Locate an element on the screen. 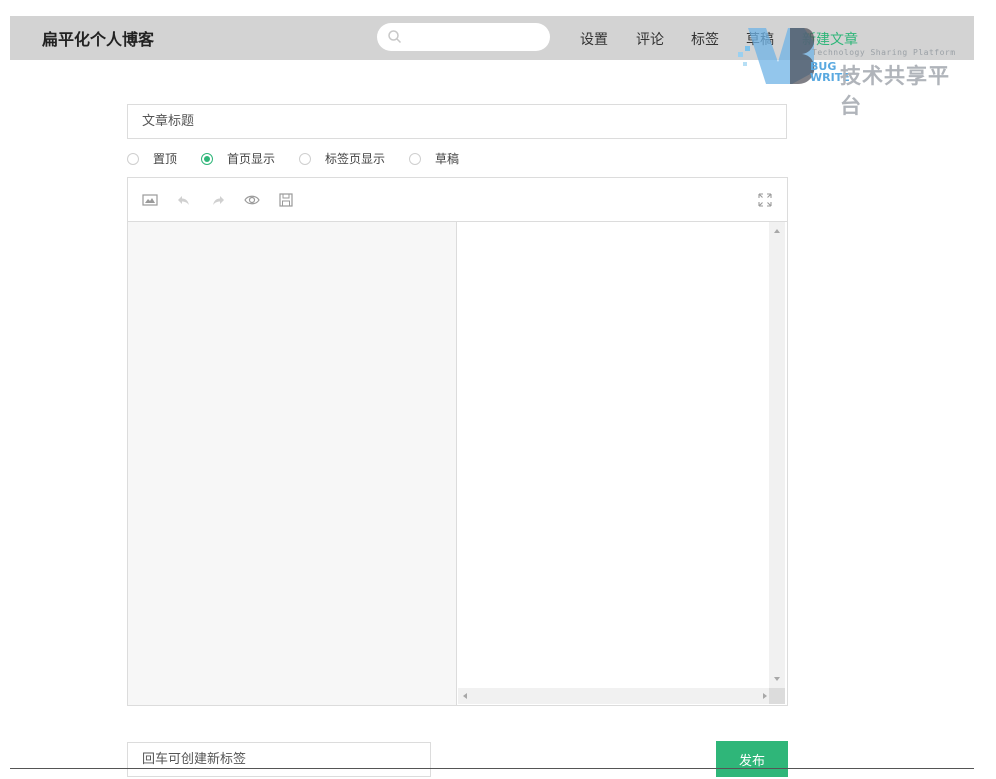  option-show-on-home: 首页显示 is located at coordinates (238, 158).